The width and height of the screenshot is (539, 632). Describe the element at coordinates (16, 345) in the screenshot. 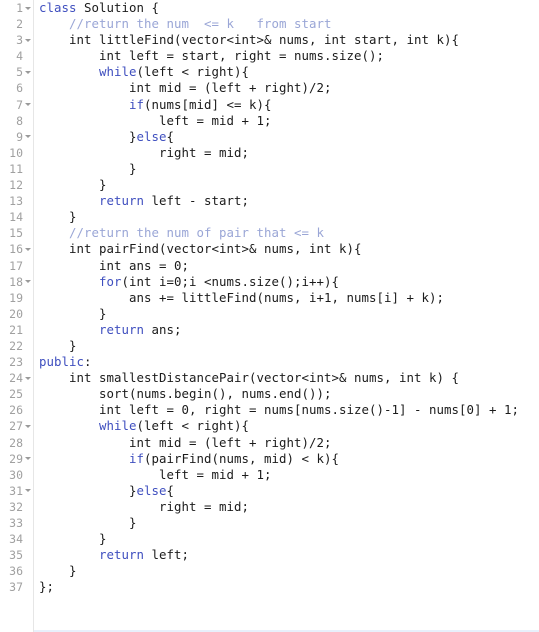

I see `line-number: 22` at that location.